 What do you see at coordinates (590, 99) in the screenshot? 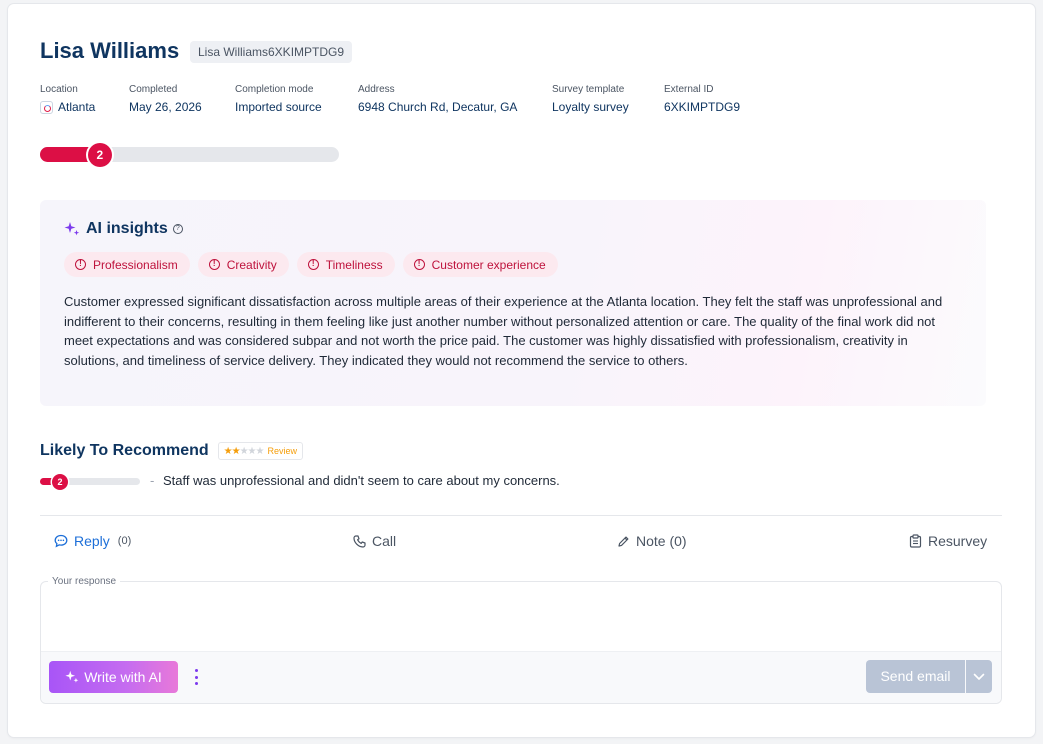
I see `meta-survey-template: Survey template Loyalty survey` at bounding box center [590, 99].